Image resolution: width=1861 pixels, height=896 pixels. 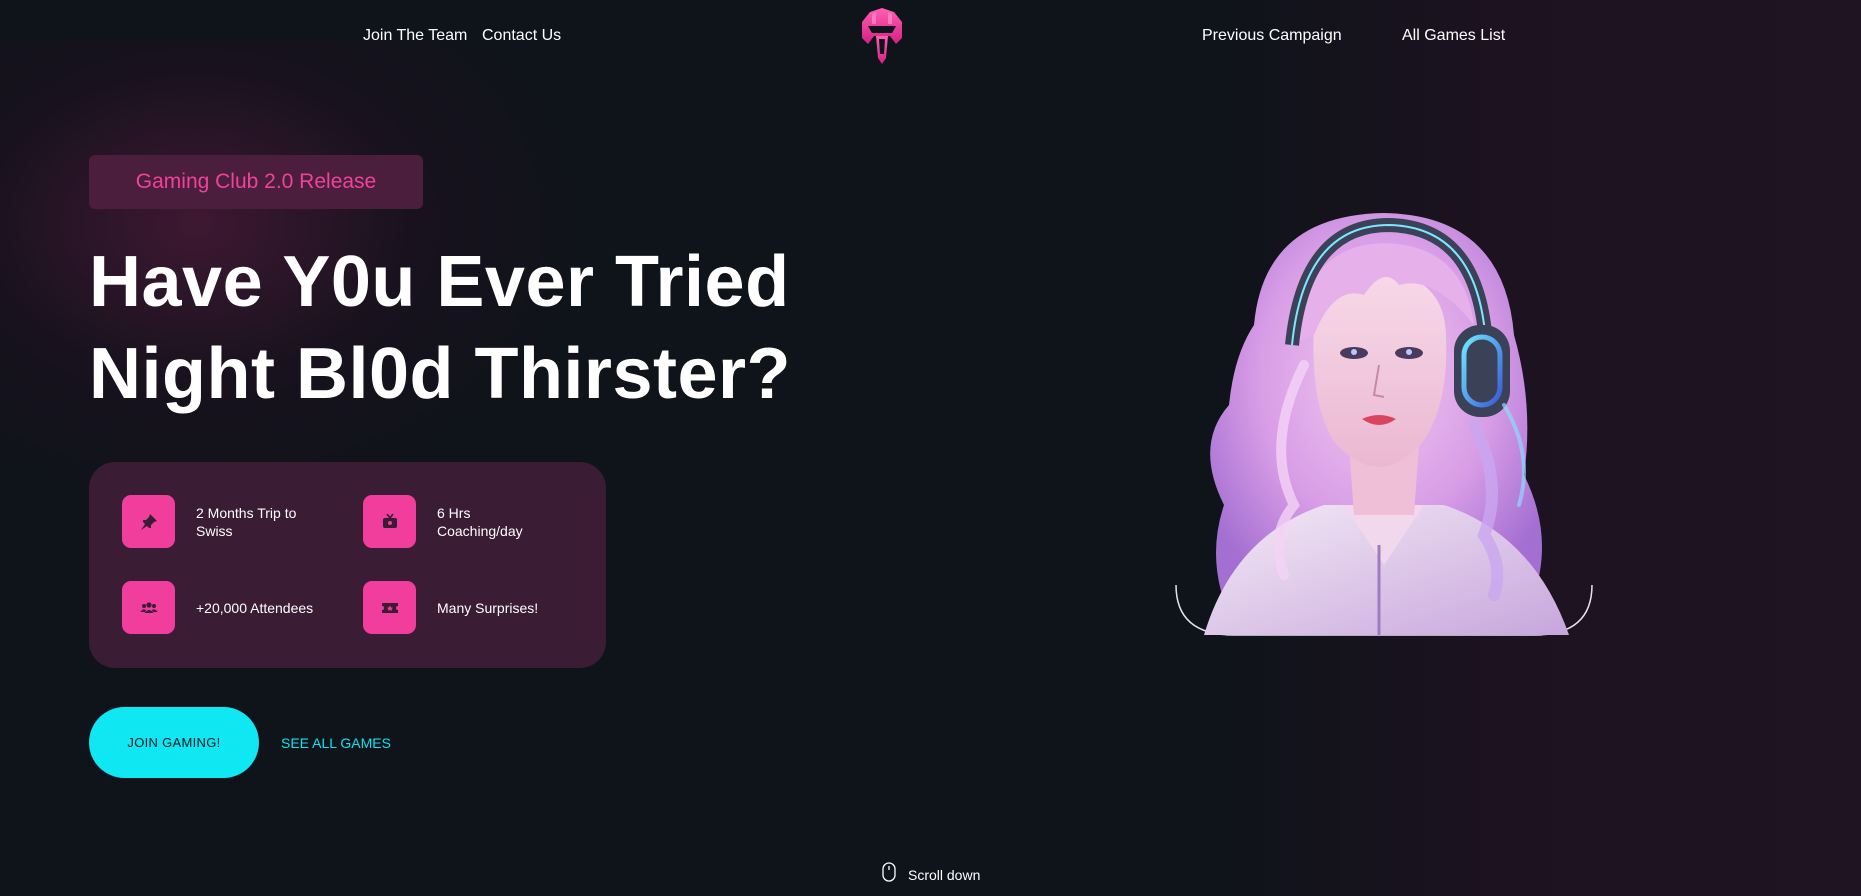 What do you see at coordinates (889, 874) in the screenshot?
I see `mouse-icon` at bounding box center [889, 874].